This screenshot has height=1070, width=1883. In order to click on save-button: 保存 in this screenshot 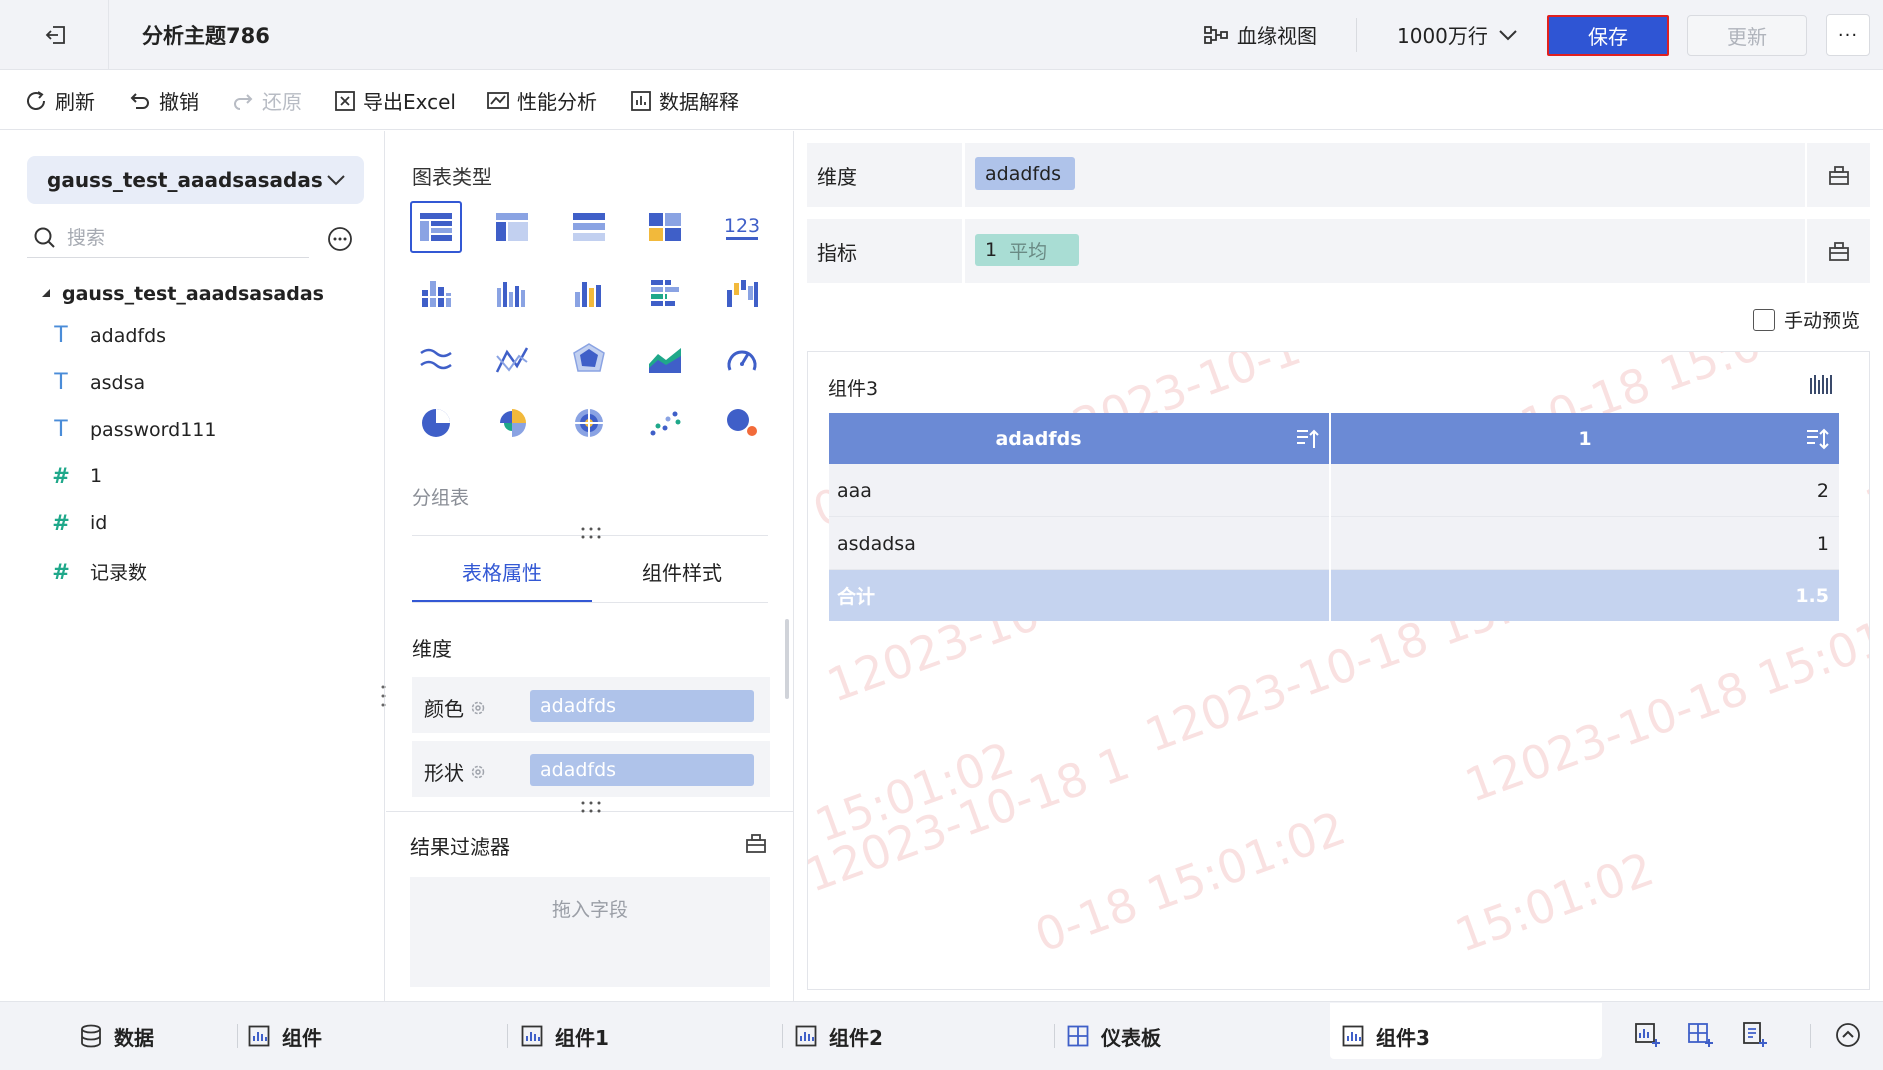, I will do `click(1608, 35)`.